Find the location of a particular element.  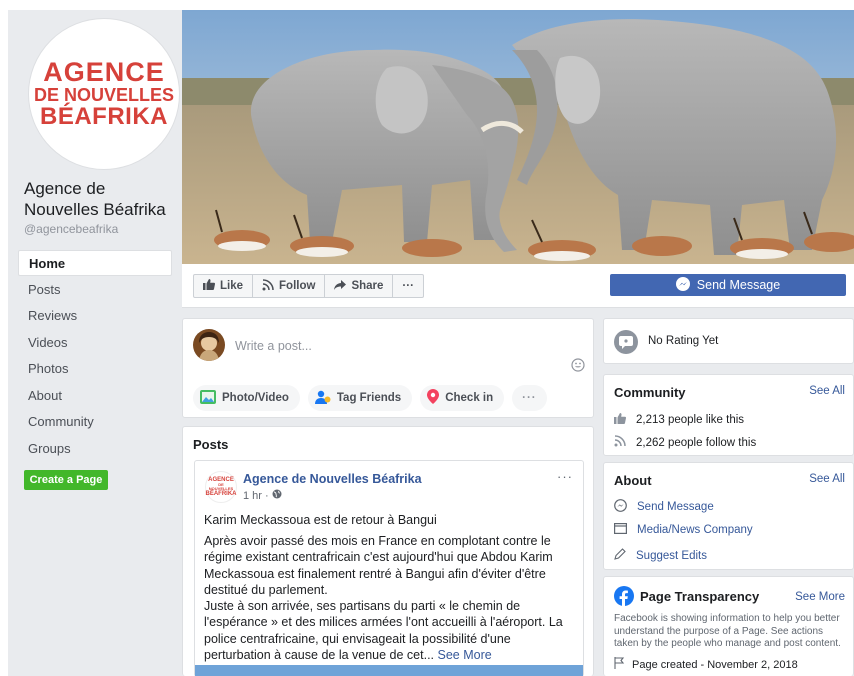

post-timestamp: 1 hr · is located at coordinates (262, 495).